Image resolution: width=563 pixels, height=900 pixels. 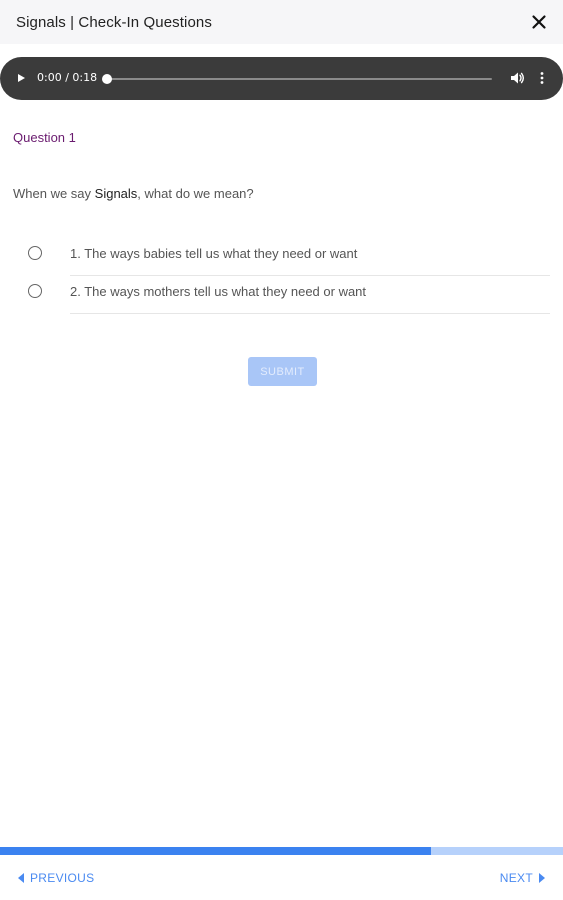 I want to click on question-text: When we say Signals, what do we mean?, so click(x=133, y=193).